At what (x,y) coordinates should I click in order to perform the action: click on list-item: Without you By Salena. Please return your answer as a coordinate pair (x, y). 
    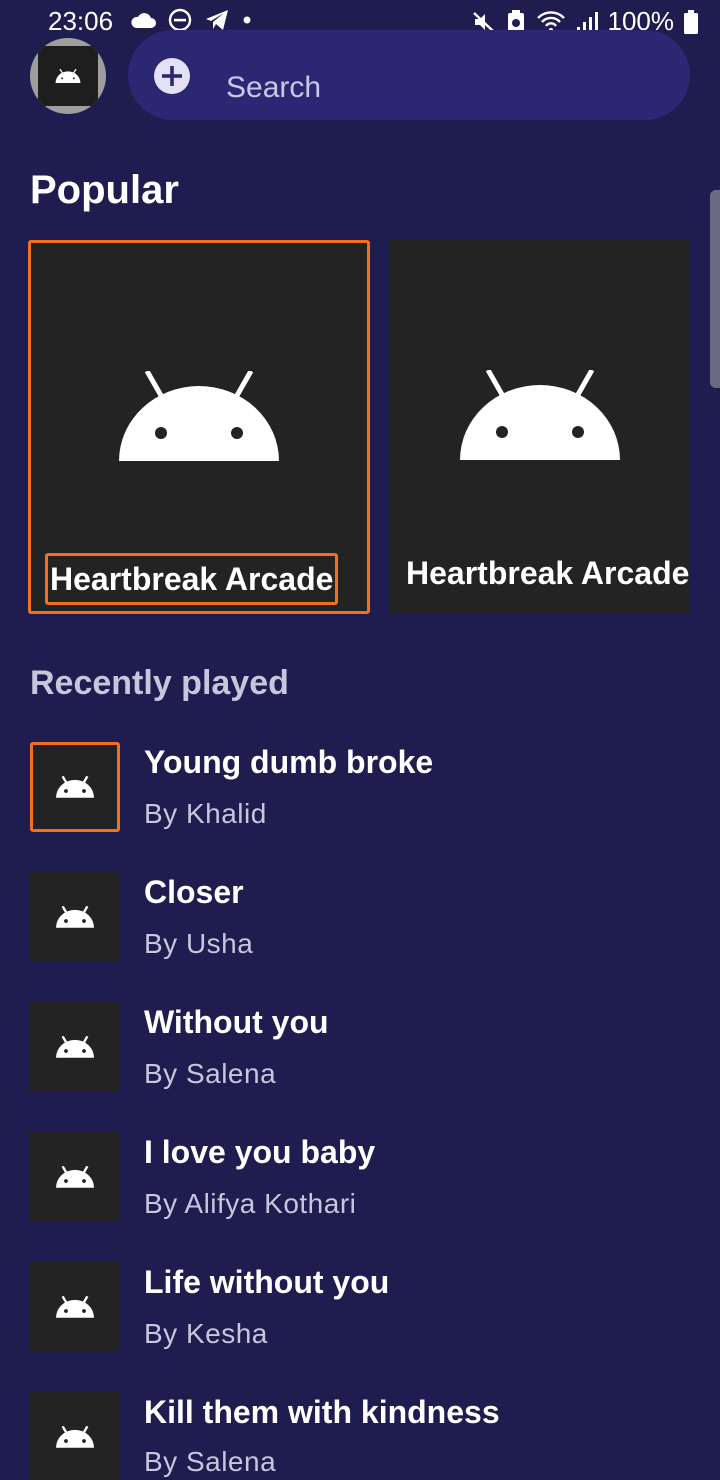
    Looking at the image, I should click on (360, 1052).